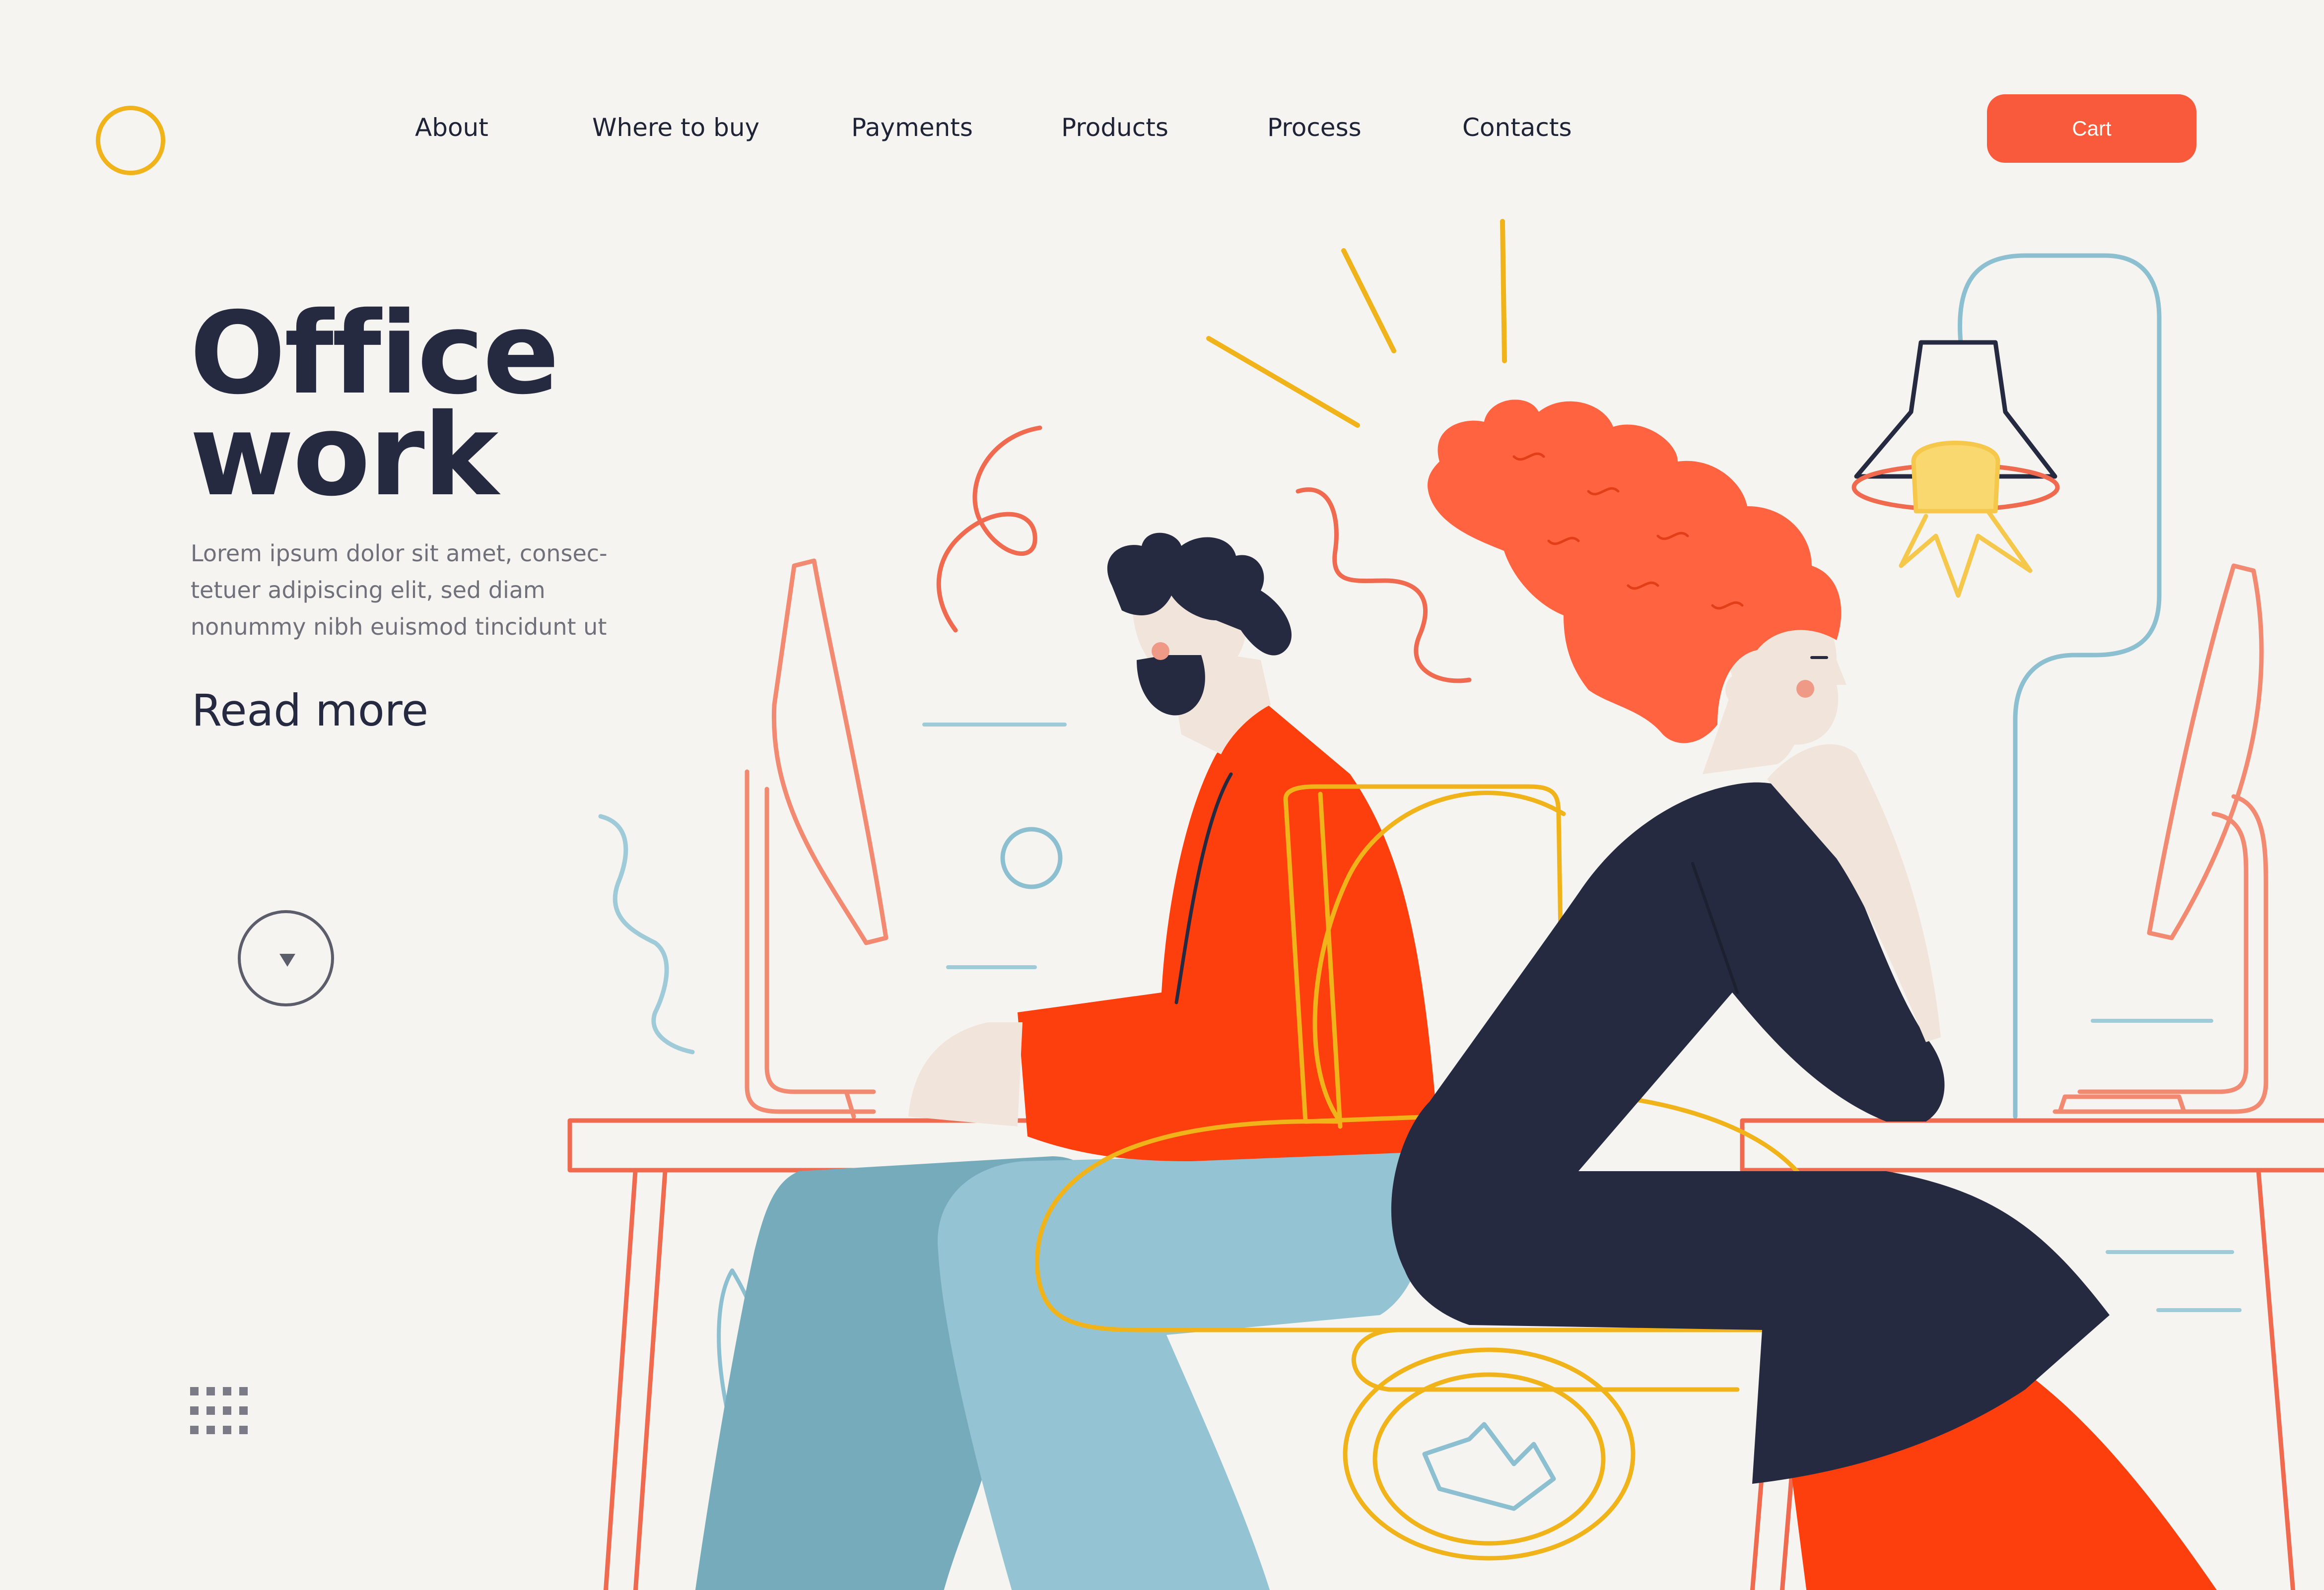  What do you see at coordinates (1356, 323) in the screenshot?
I see `burst-lines` at bounding box center [1356, 323].